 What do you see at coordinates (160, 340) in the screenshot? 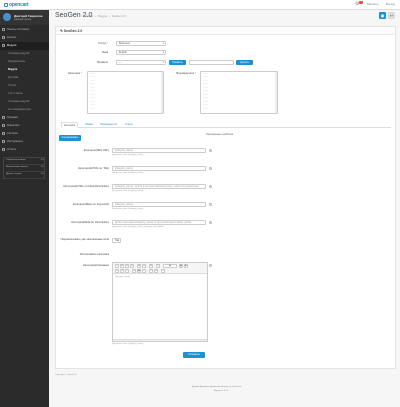
I see `editor-resize-handle` at bounding box center [160, 340].